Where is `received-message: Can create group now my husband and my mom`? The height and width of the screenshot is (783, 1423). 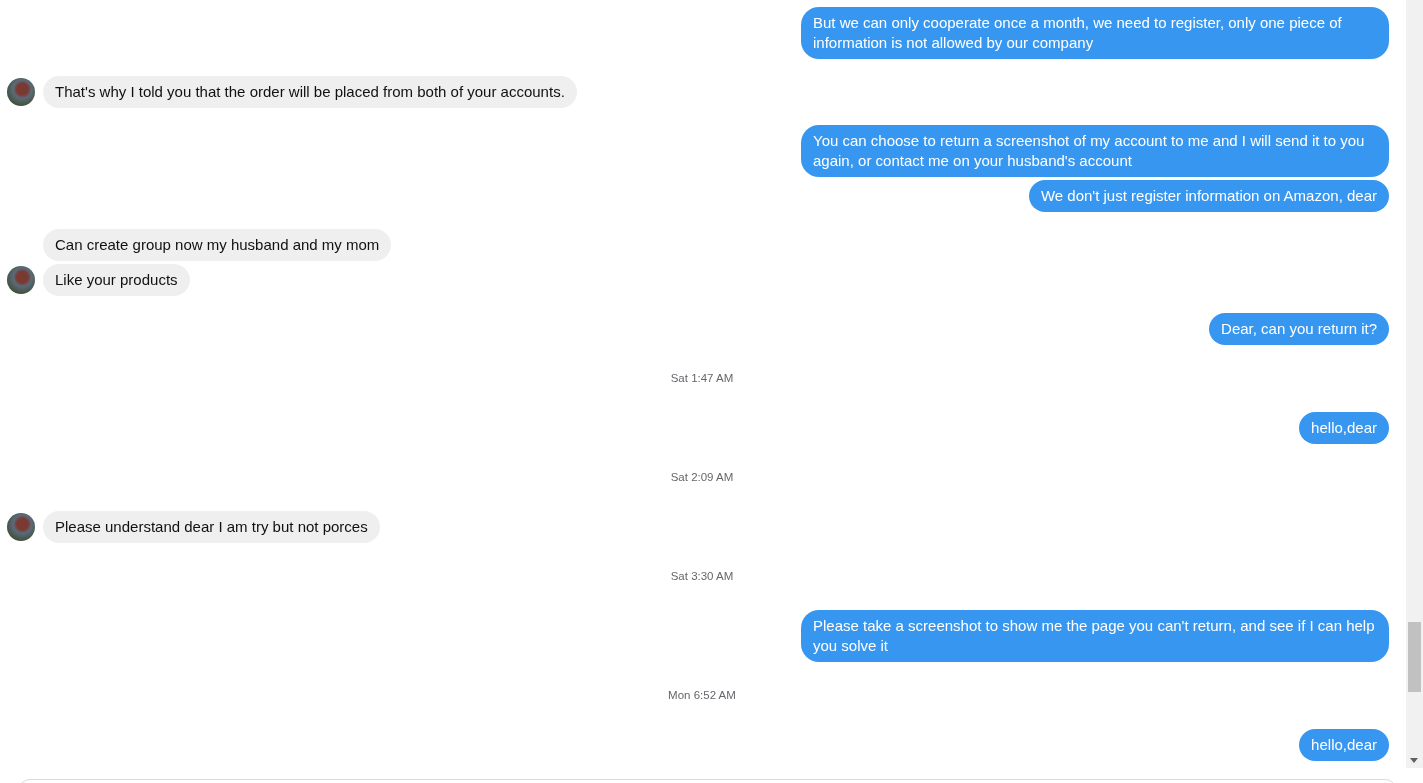
received-message: Can create group now my husband and my mom is located at coordinates (217, 245).